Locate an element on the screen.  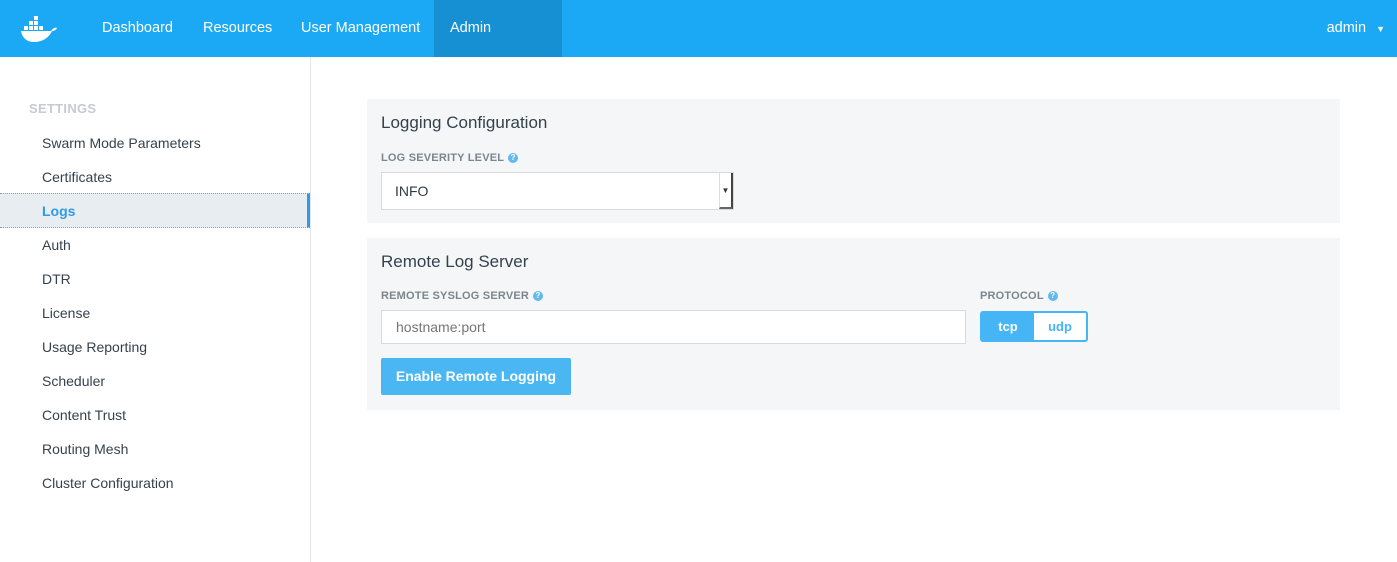
nav-admin-settings: Admin Settings is located at coordinates (498, 46).